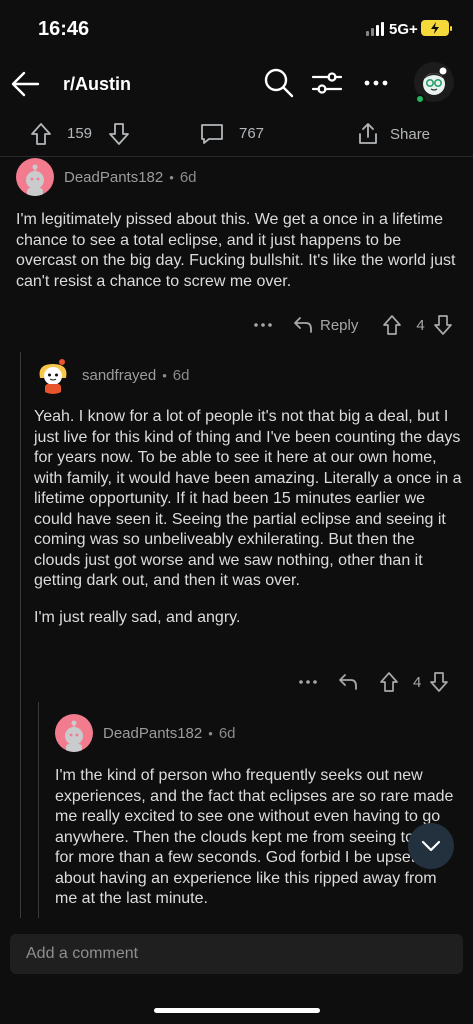  What do you see at coordinates (137, 617) in the screenshot?
I see `comment-paragraph: I'm just really sad, and angry.` at bounding box center [137, 617].